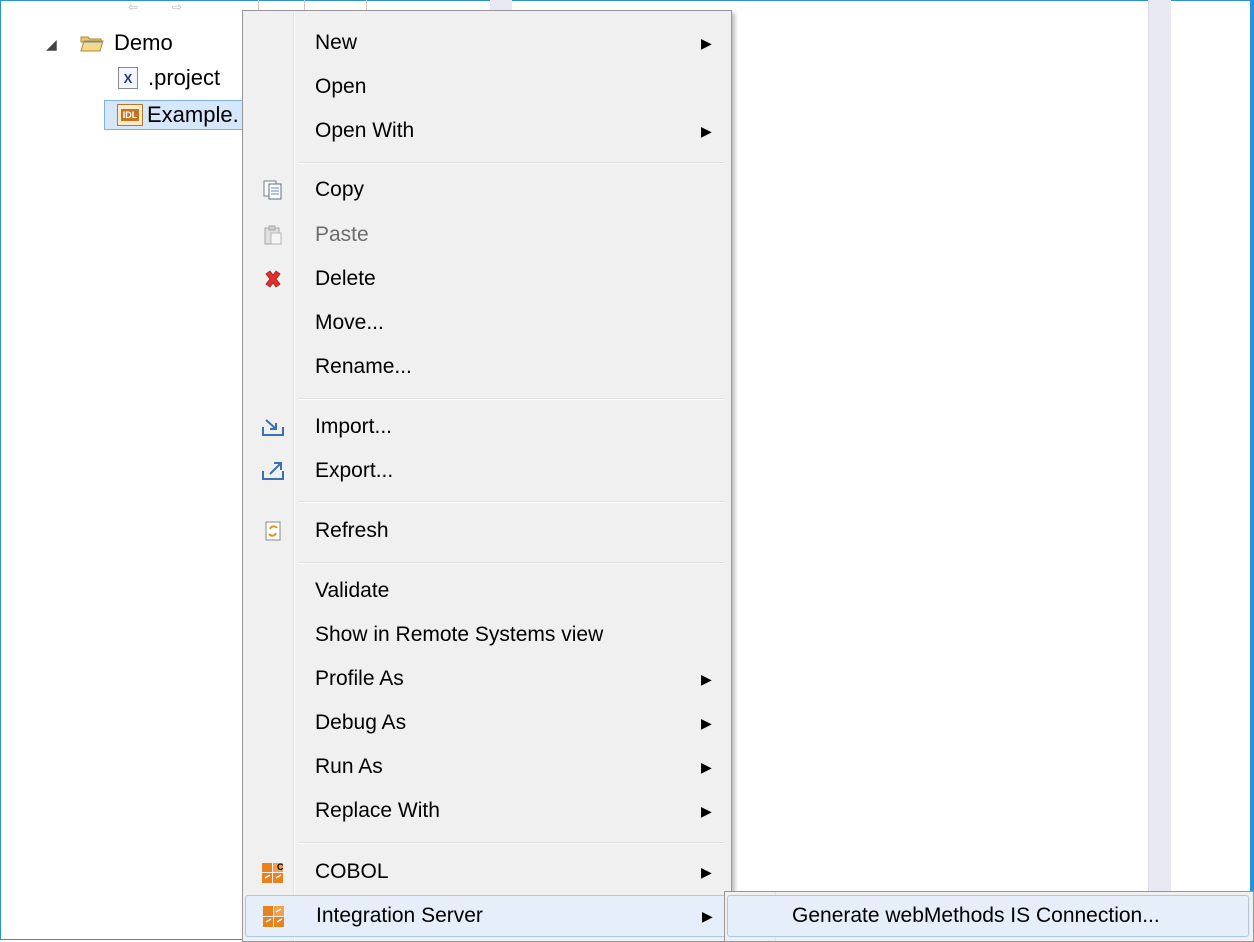 Image resolution: width=1254 pixels, height=942 pixels. What do you see at coordinates (92, 43) in the screenshot?
I see `folder-open-icon` at bounding box center [92, 43].